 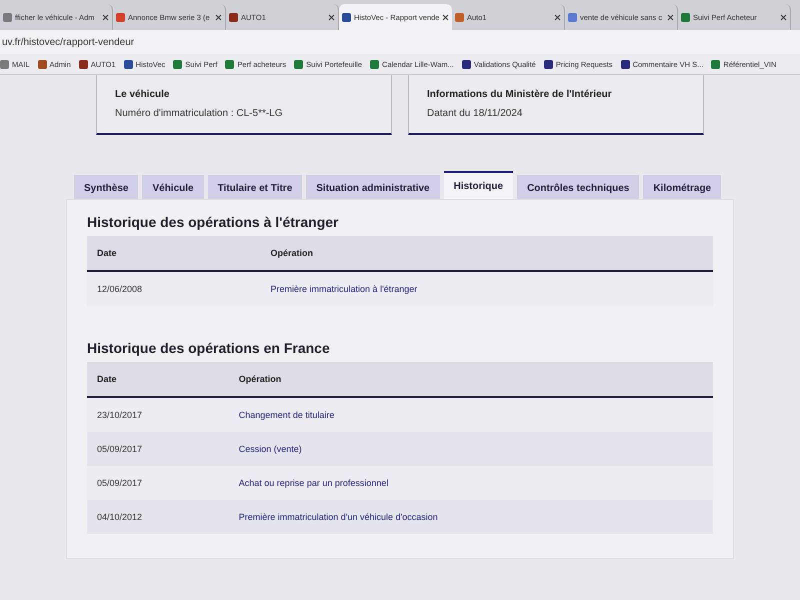 I want to click on operation-cell-text: Première immatriculation d'un véhicule d'occasion, so click(x=338, y=517).